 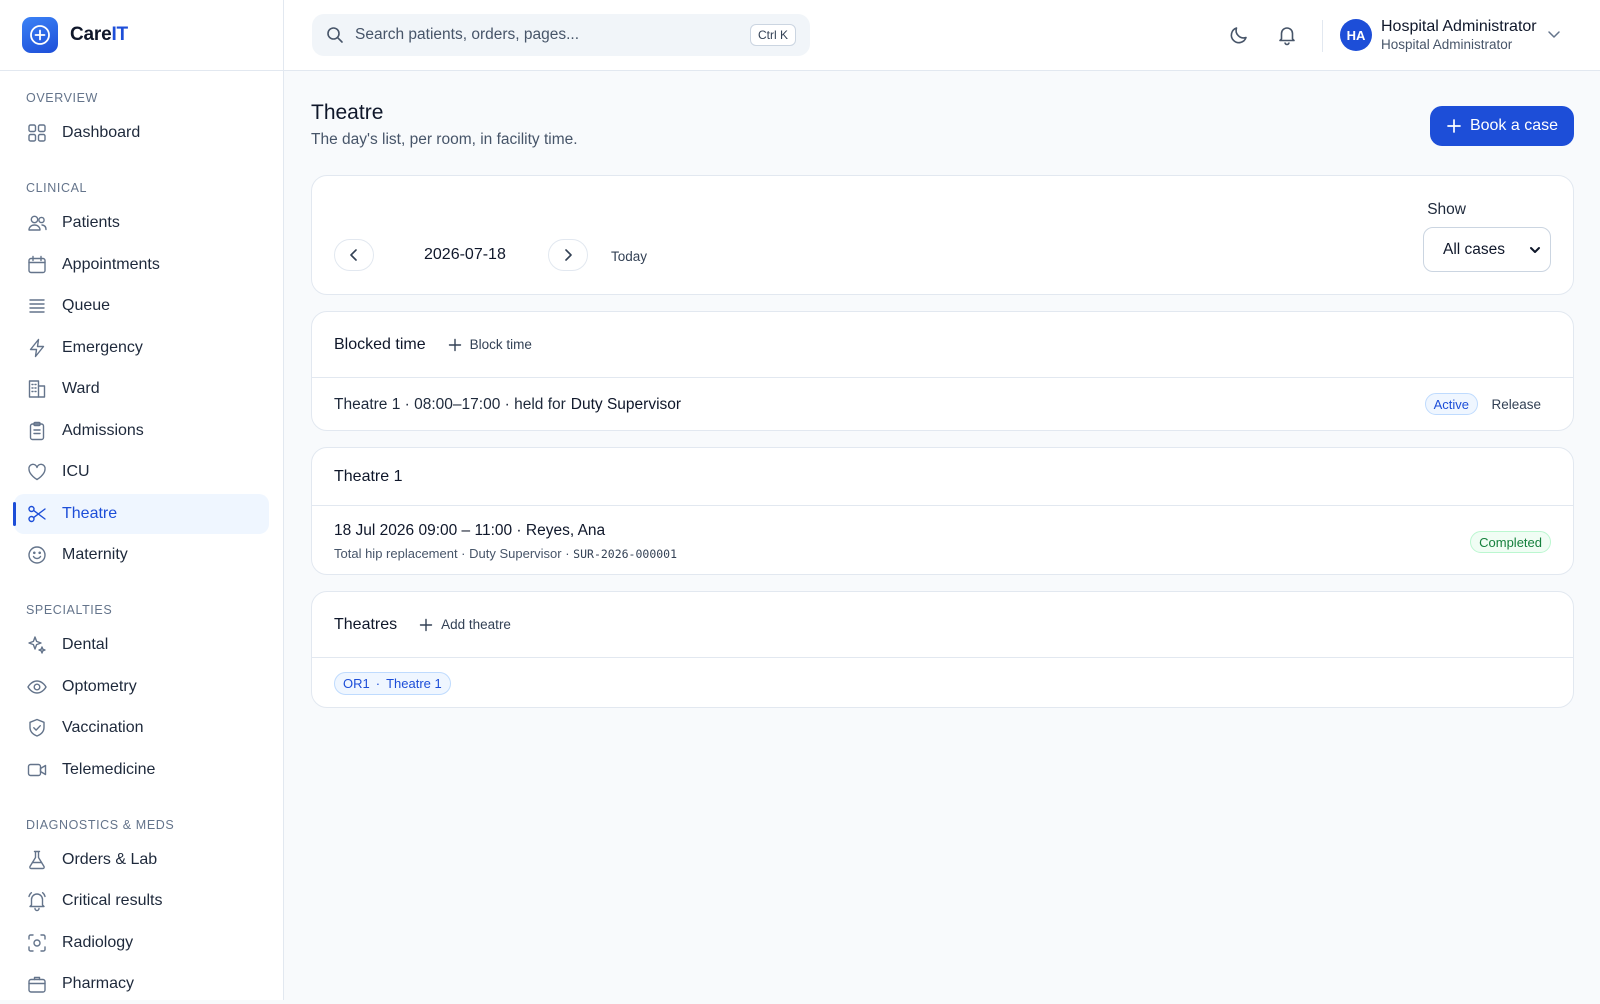 What do you see at coordinates (953, 531) in the screenshot?
I see `case-title: 18 Jul 2026 09:00 – 11:00 · Reyes, Ana` at bounding box center [953, 531].